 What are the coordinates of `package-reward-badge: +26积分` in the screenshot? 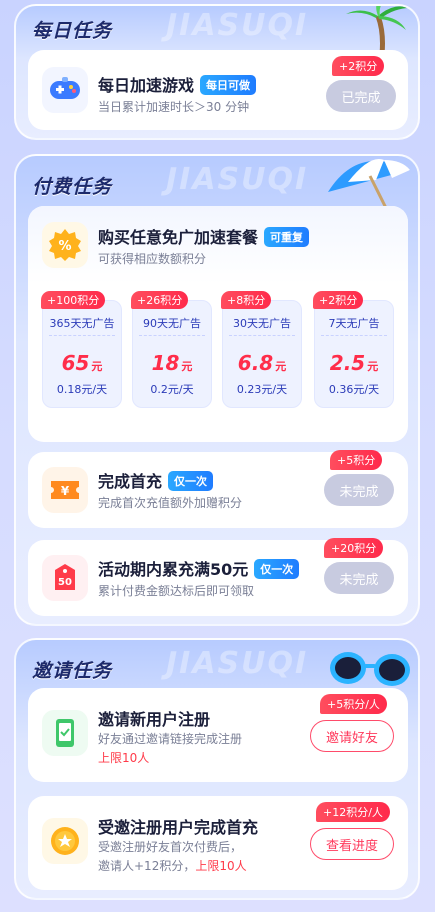 It's located at (160, 300).